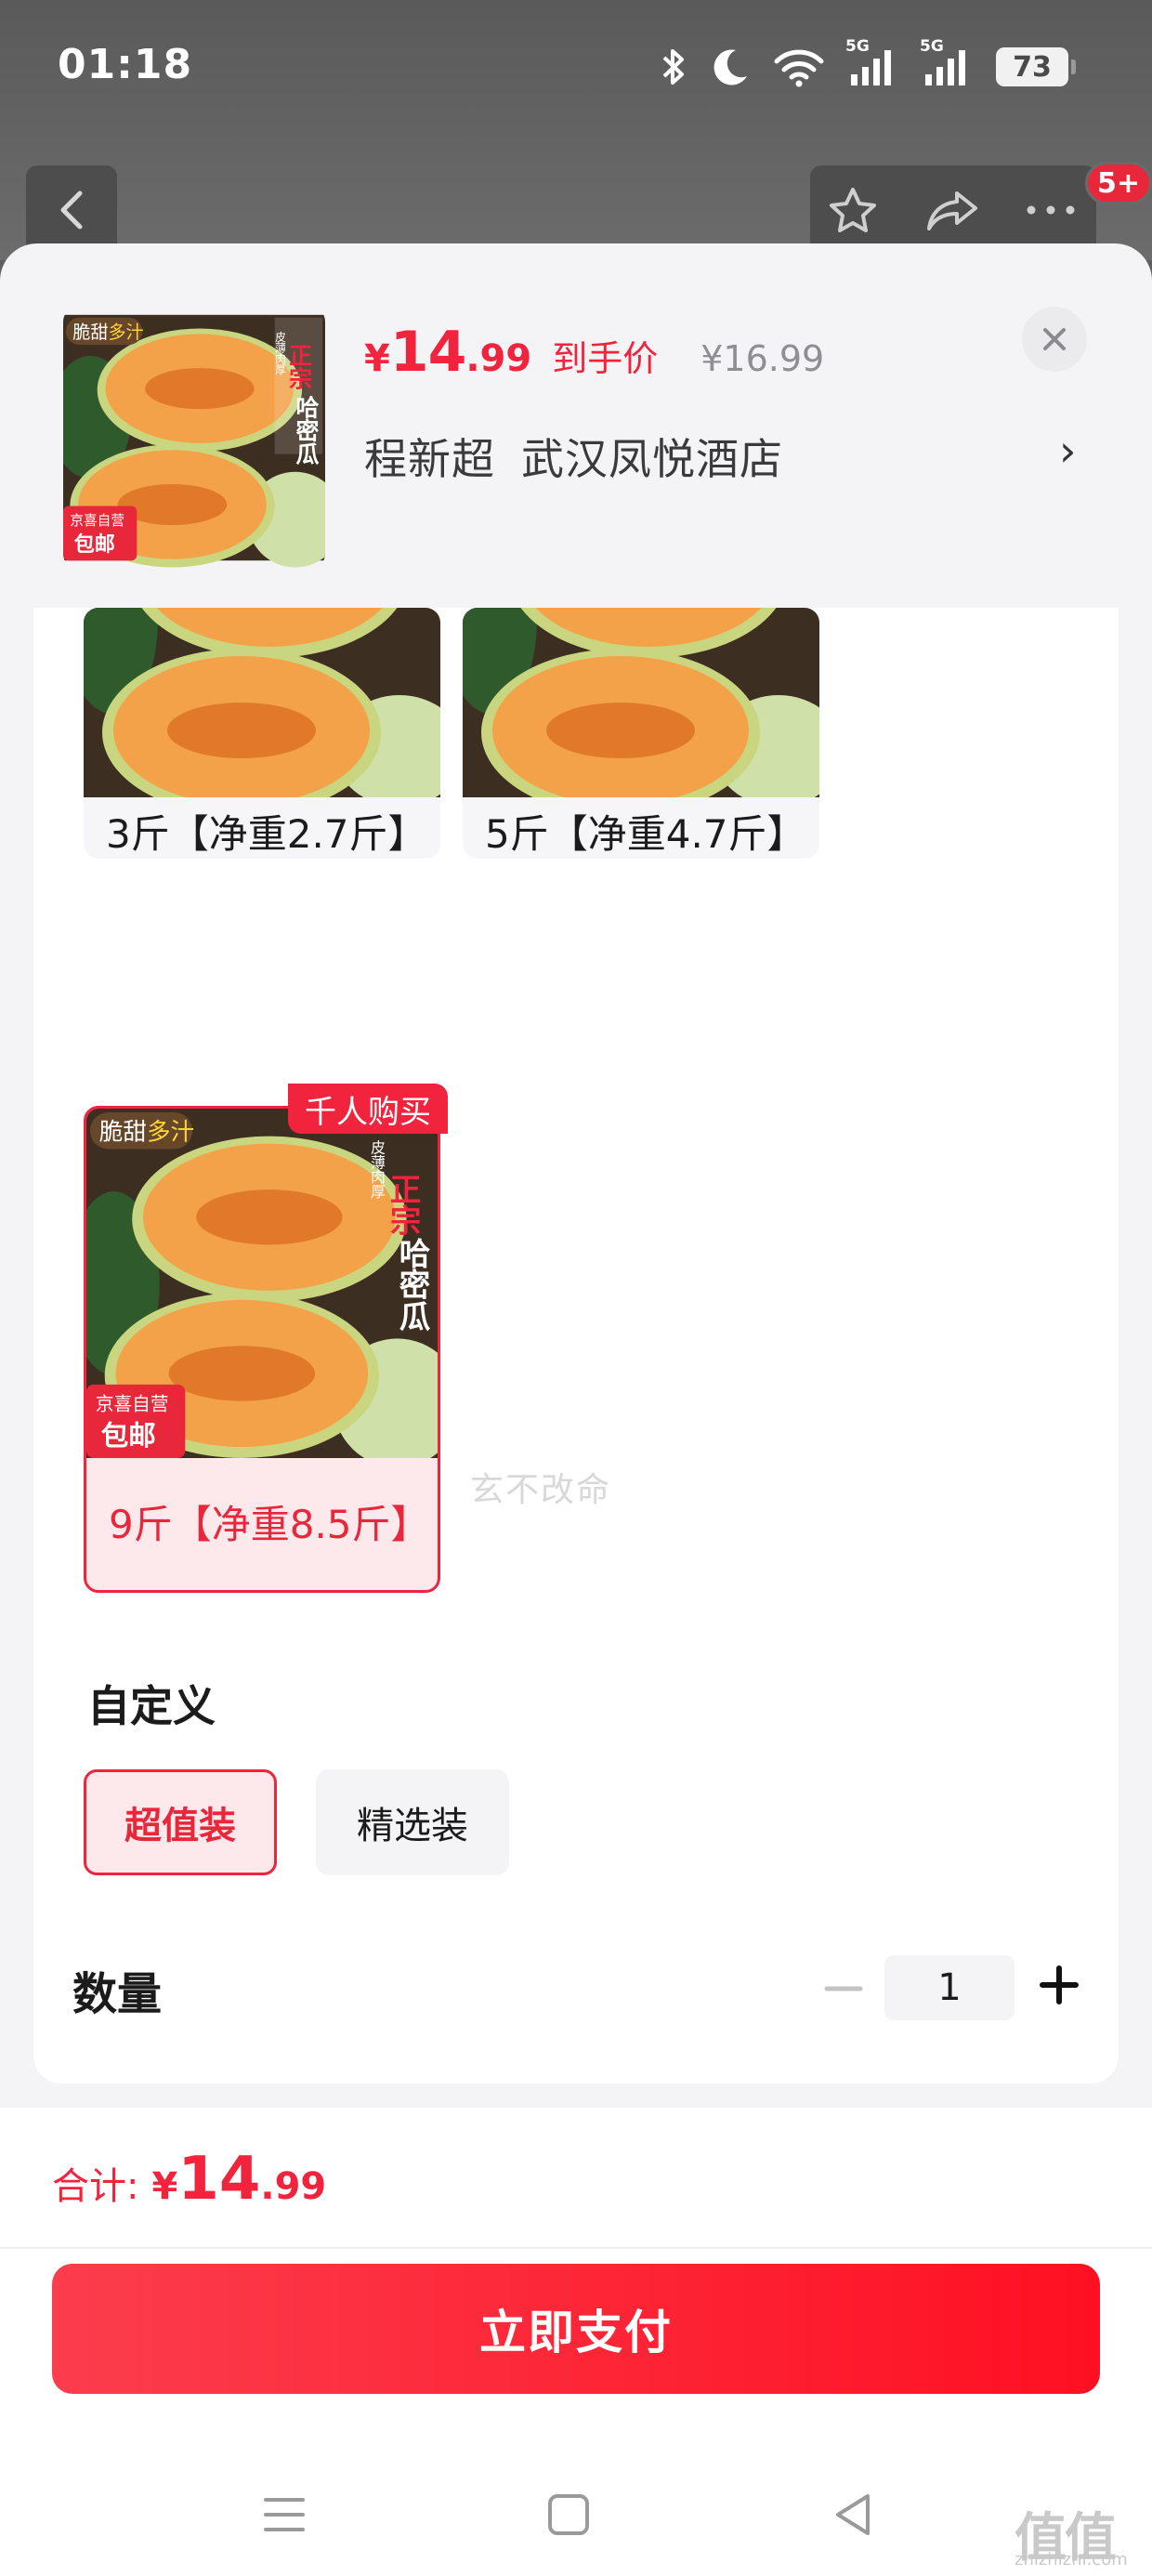 Image resolution: width=1152 pixels, height=2576 pixels. I want to click on total-price: 合计: ¥ 14 .99, so click(189, 2179).